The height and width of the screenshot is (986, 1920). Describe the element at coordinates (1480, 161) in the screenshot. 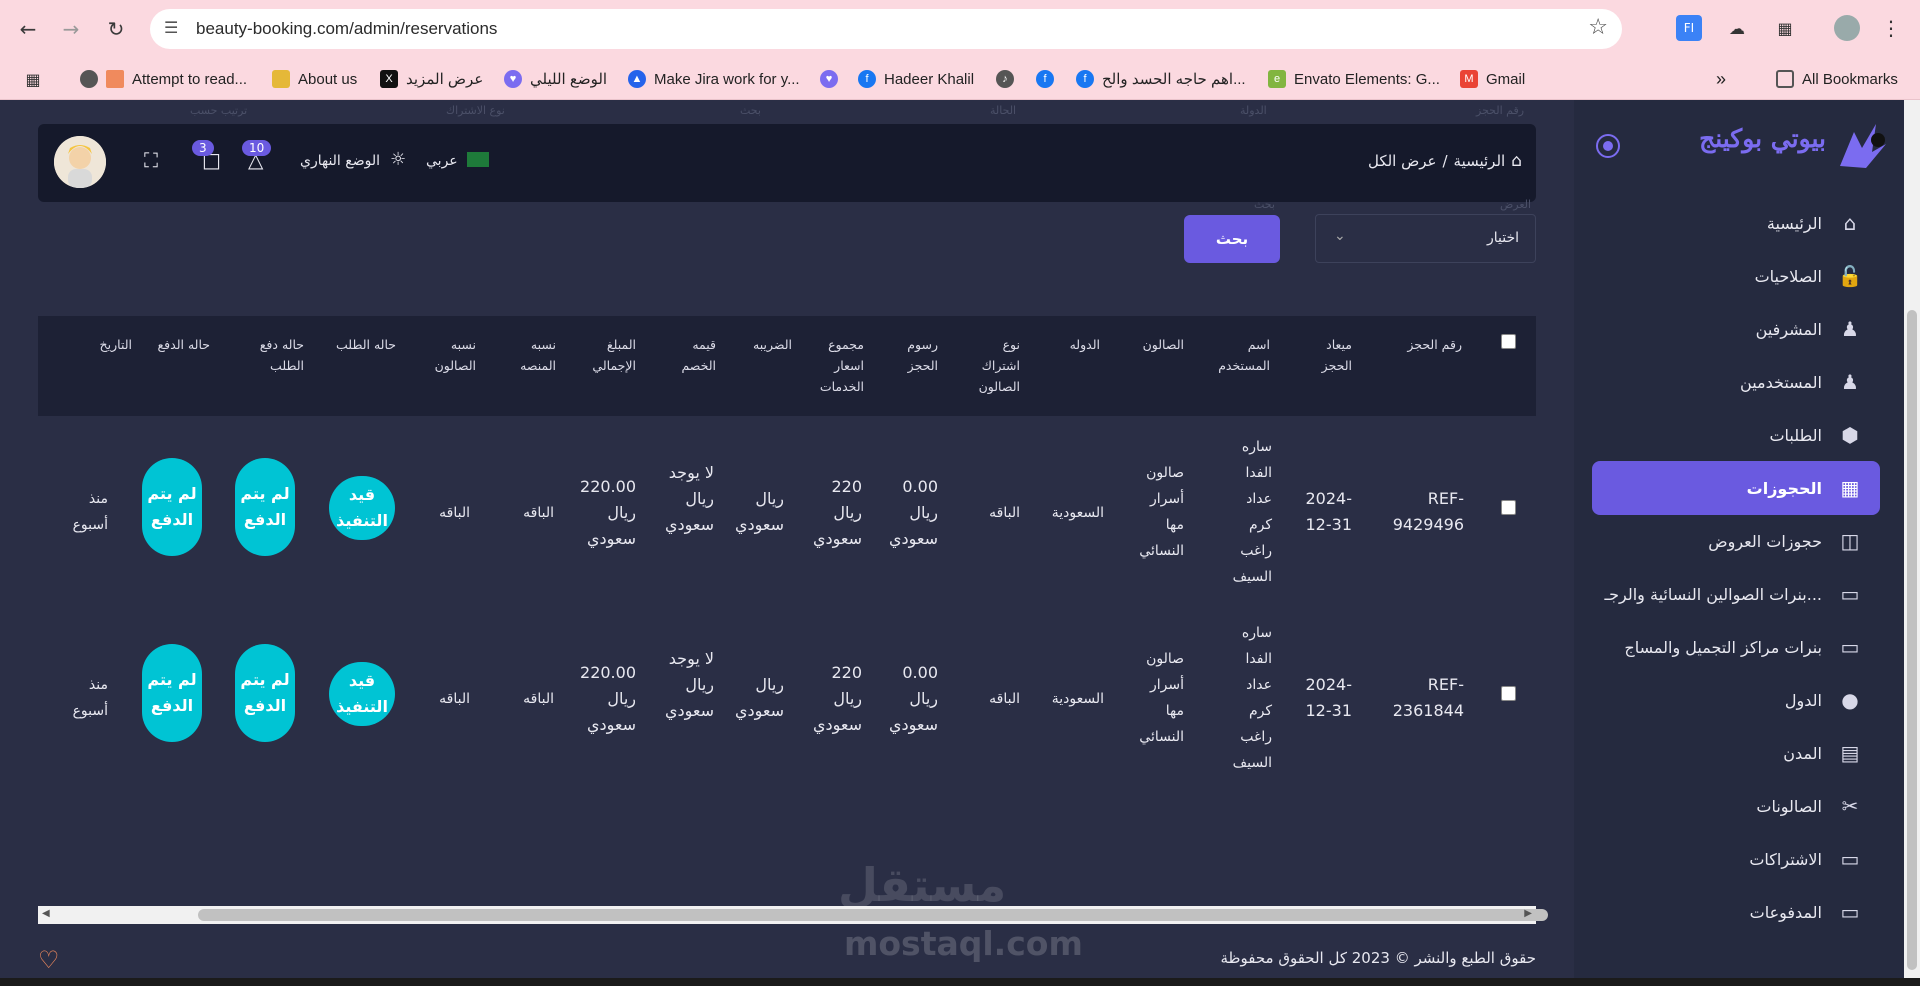

I see `breadcrumb-home: الرئيسية` at that location.